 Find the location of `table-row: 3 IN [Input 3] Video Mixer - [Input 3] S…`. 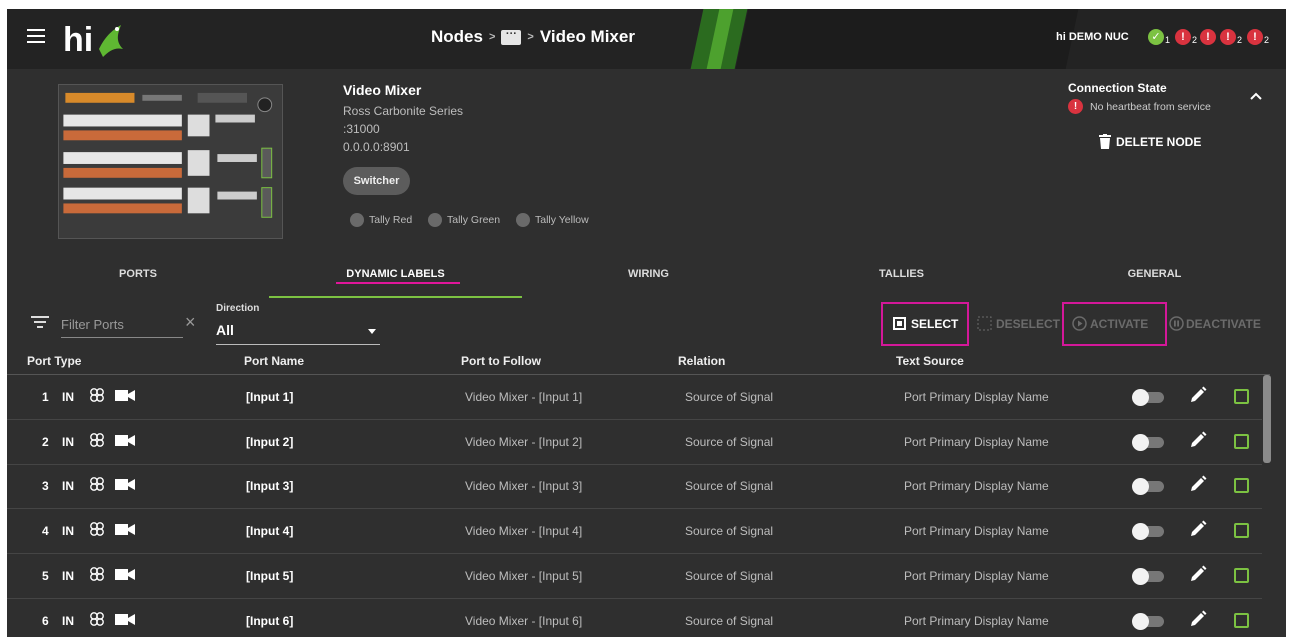

table-row: 3 IN [Input 3] Video Mixer - [Input 3] S… is located at coordinates (634, 487).